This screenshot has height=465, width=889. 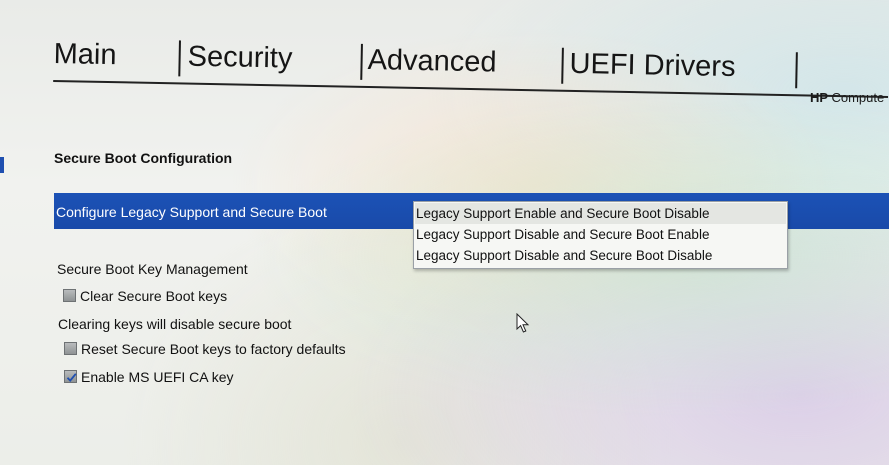 I want to click on clear-keys-checkbox, so click(x=69, y=295).